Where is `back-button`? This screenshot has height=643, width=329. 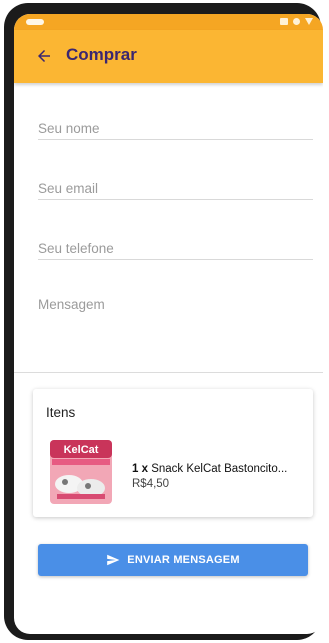 back-button is located at coordinates (44, 56).